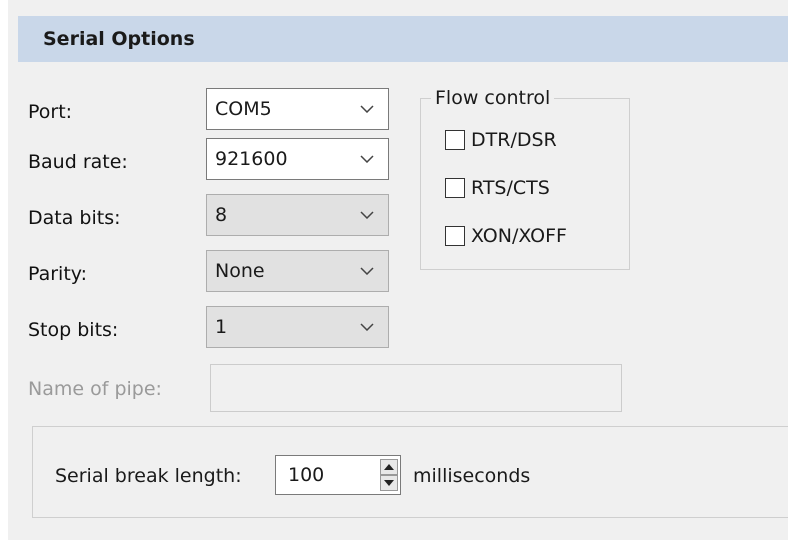 The height and width of the screenshot is (540, 788). I want to click on data-bits-label: Data bits:, so click(74, 218).